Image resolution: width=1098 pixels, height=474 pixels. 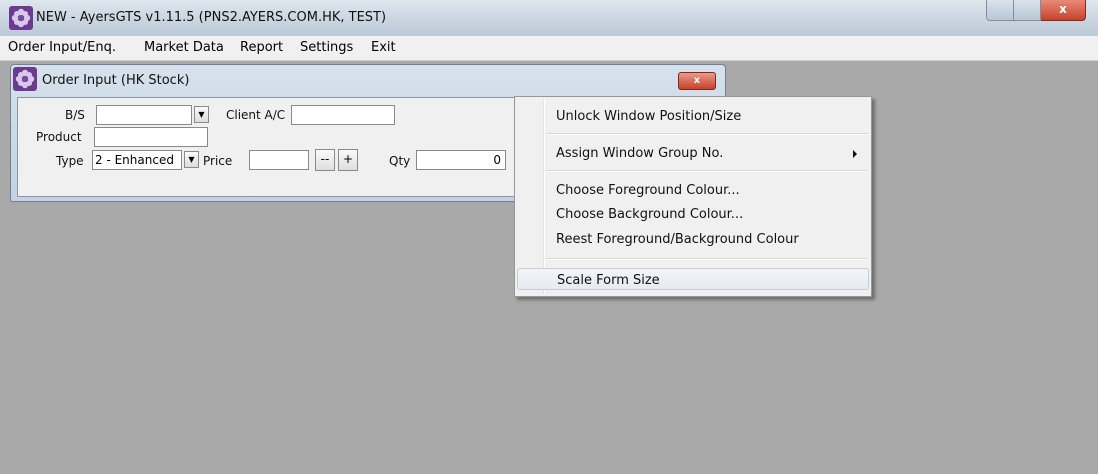 What do you see at coordinates (62, 47) in the screenshot?
I see `menu-order-input: Order Input/Enq.` at bounding box center [62, 47].